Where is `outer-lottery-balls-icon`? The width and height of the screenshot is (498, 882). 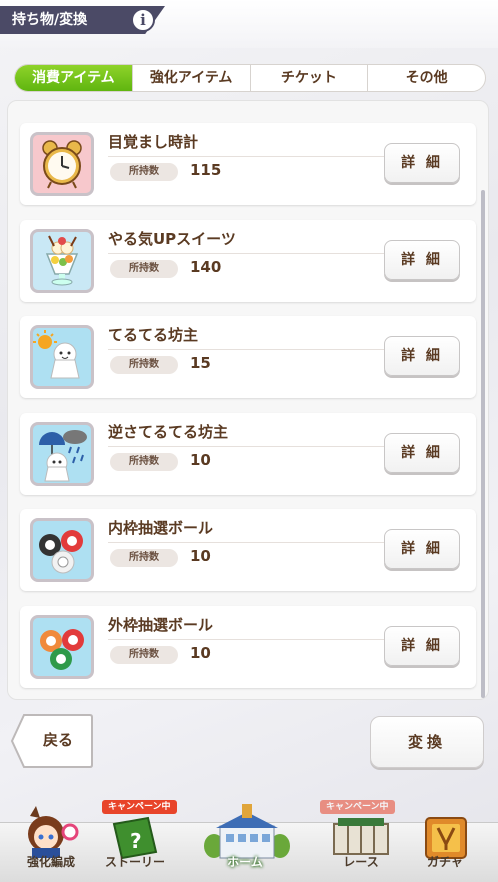 outer-lottery-balls-icon is located at coordinates (62, 647).